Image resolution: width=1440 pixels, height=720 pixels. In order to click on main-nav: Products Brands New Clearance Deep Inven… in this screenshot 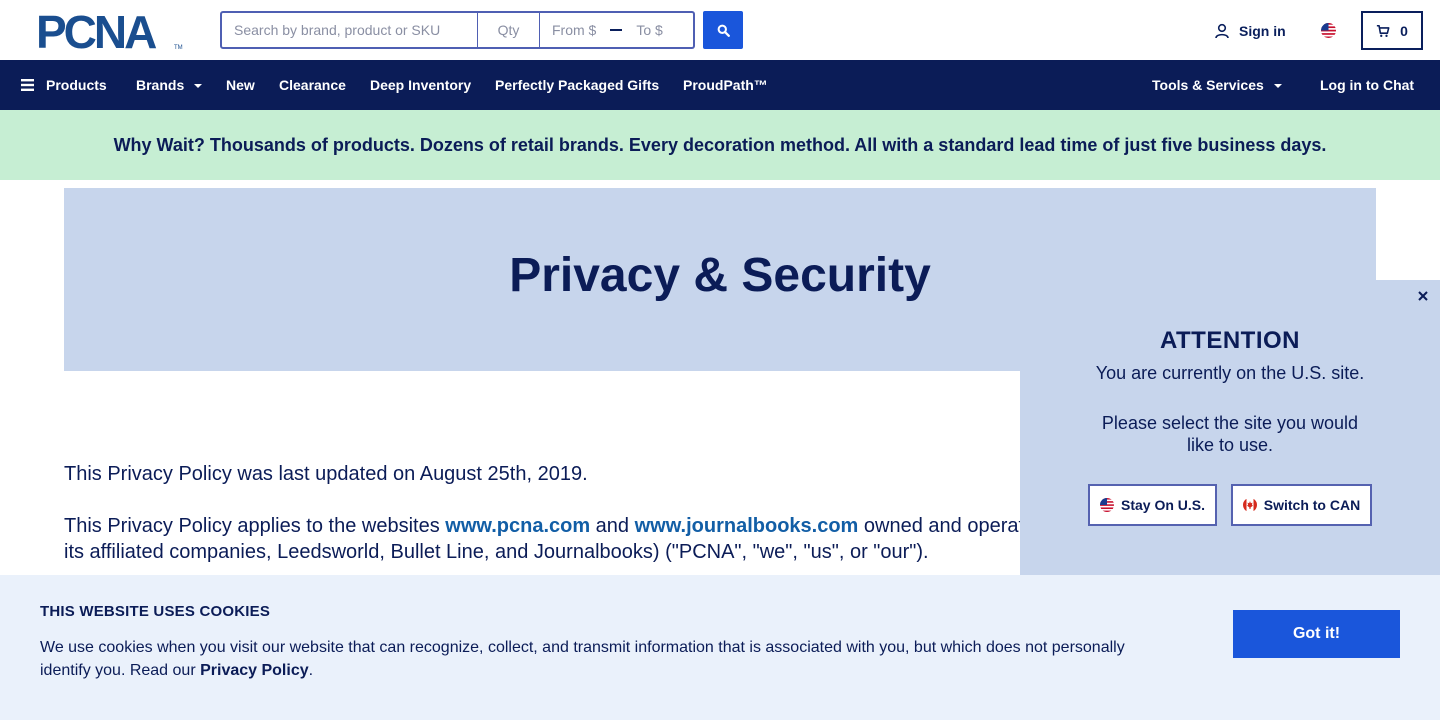, I will do `click(720, 85)`.